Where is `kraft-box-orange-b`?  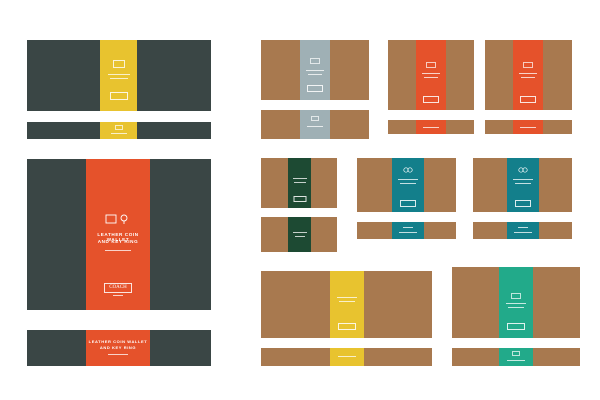
kraft-box-orange-b is located at coordinates (528, 75).